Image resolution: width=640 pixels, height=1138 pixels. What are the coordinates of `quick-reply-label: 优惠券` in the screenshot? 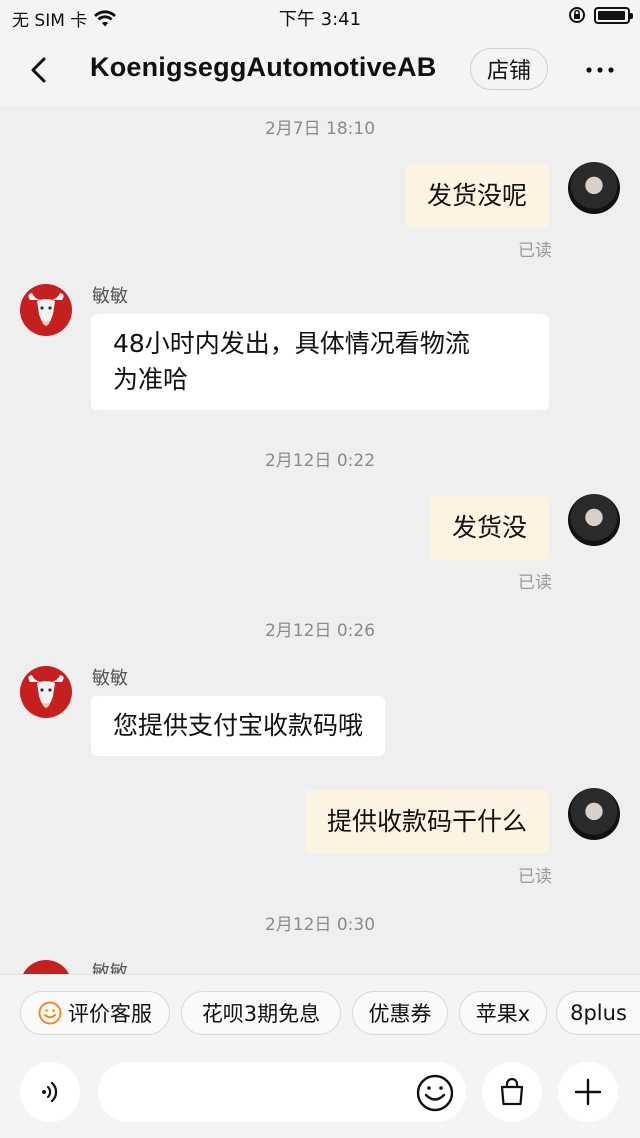 It's located at (400, 1014).